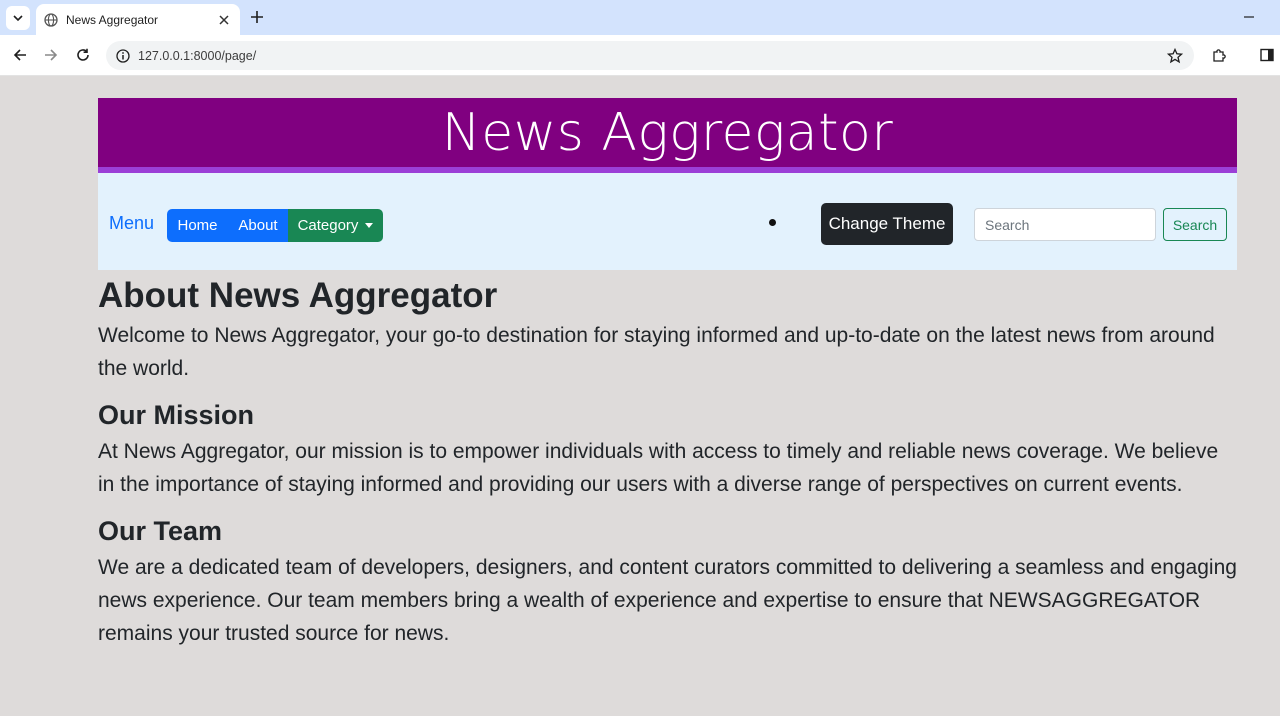  What do you see at coordinates (123, 56) in the screenshot?
I see `site-info-icon` at bounding box center [123, 56].